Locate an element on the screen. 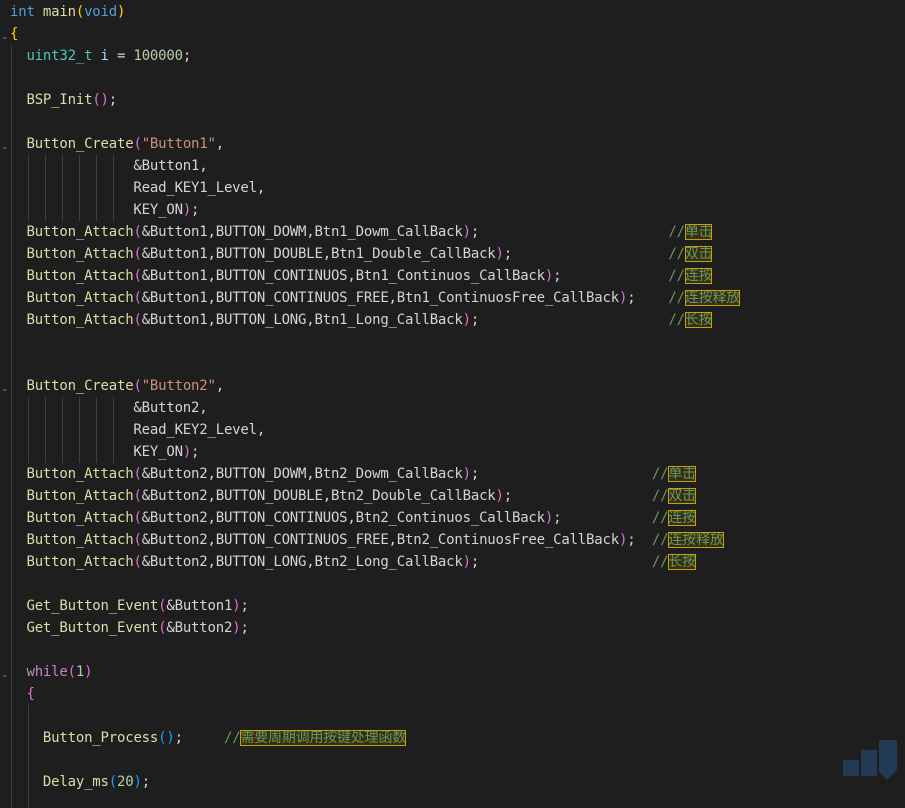  code-line: Button_Process(); //需要周期调用按键处理函数 is located at coordinates (208, 738).